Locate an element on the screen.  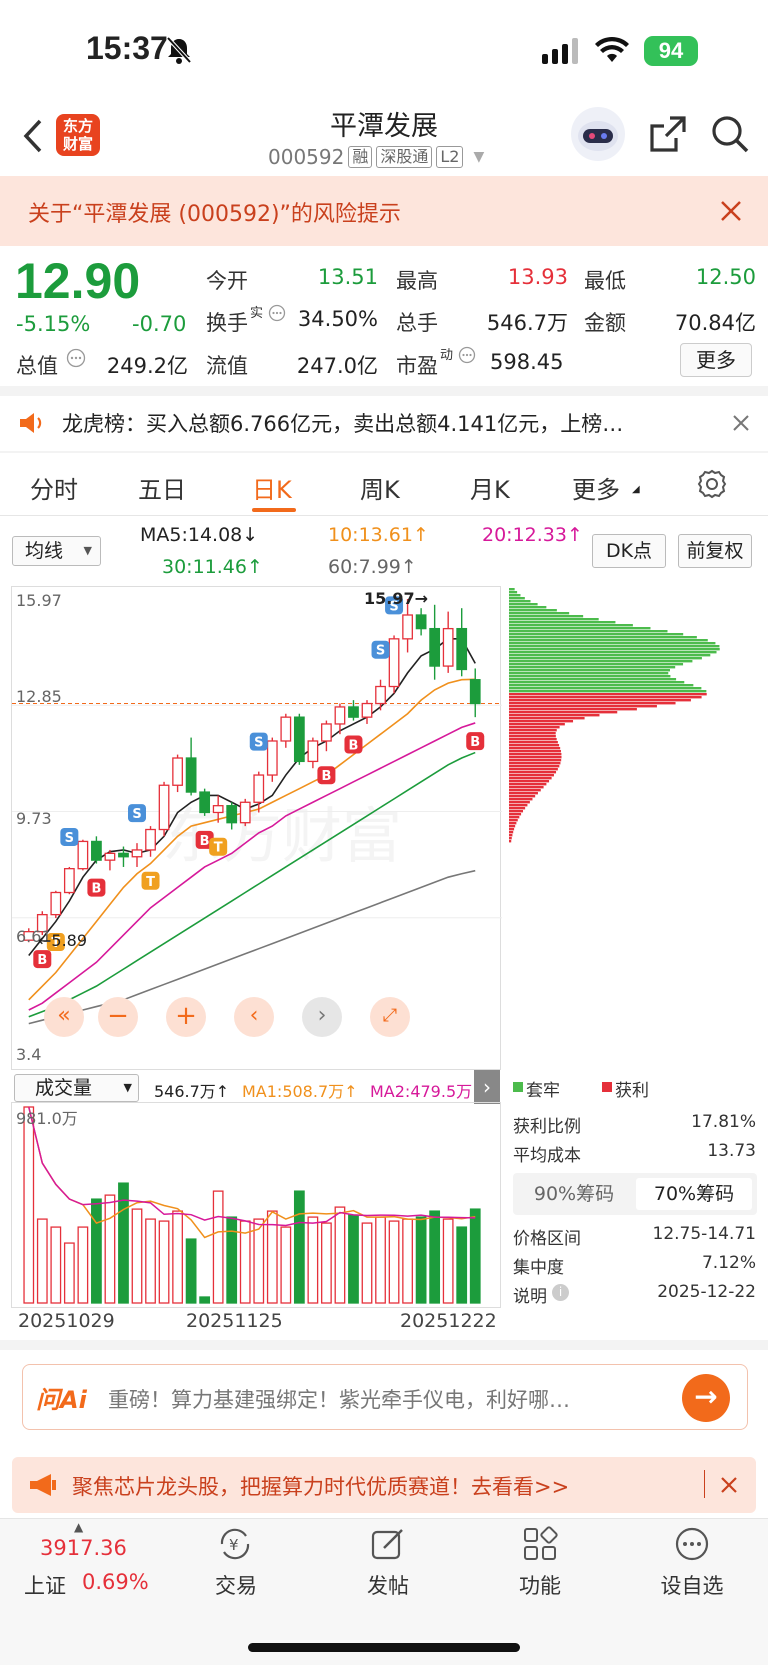
tab-five-day: 五日 is located at coordinates (162, 487).